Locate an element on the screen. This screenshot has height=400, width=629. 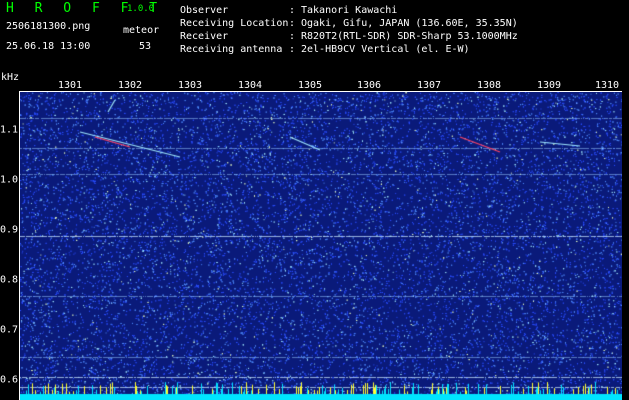
file-name: 2506181300.png is located at coordinates (48, 26).